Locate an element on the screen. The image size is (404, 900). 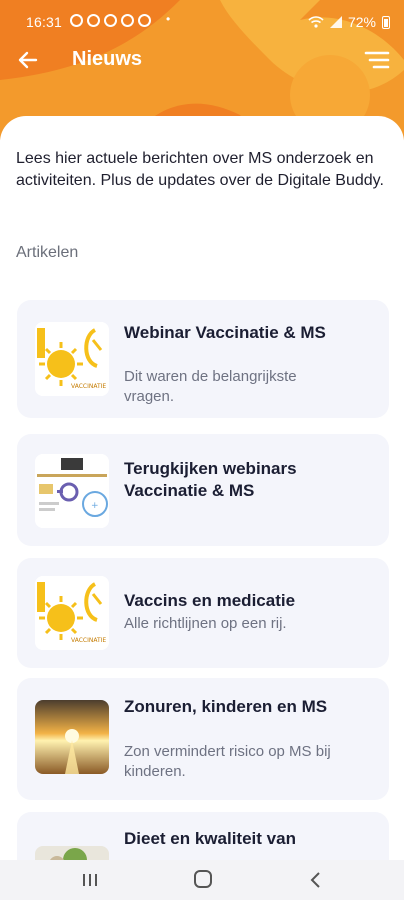
status-bar: 16:31 • 72% is located at coordinates (202, 22).